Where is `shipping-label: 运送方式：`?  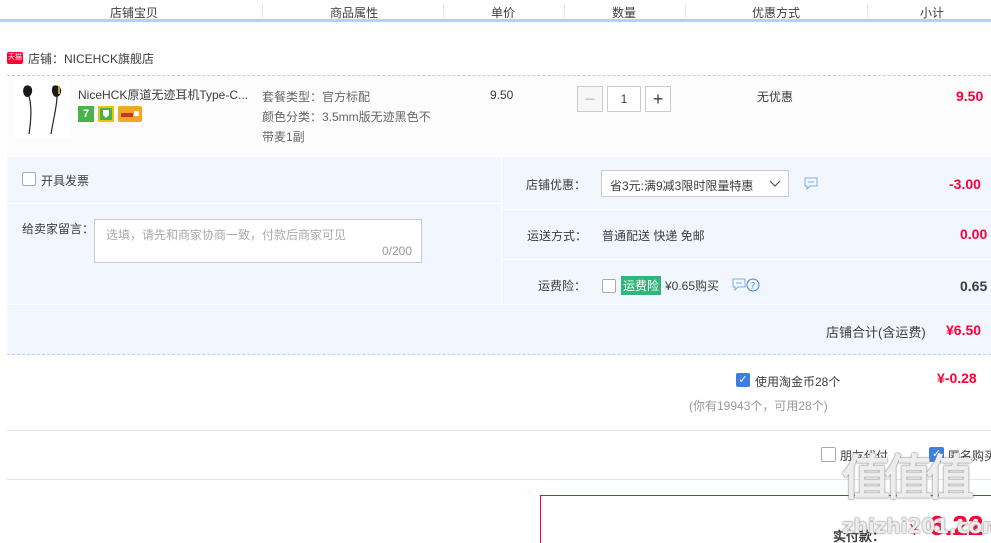
shipping-label: 运送方式： is located at coordinates (557, 236).